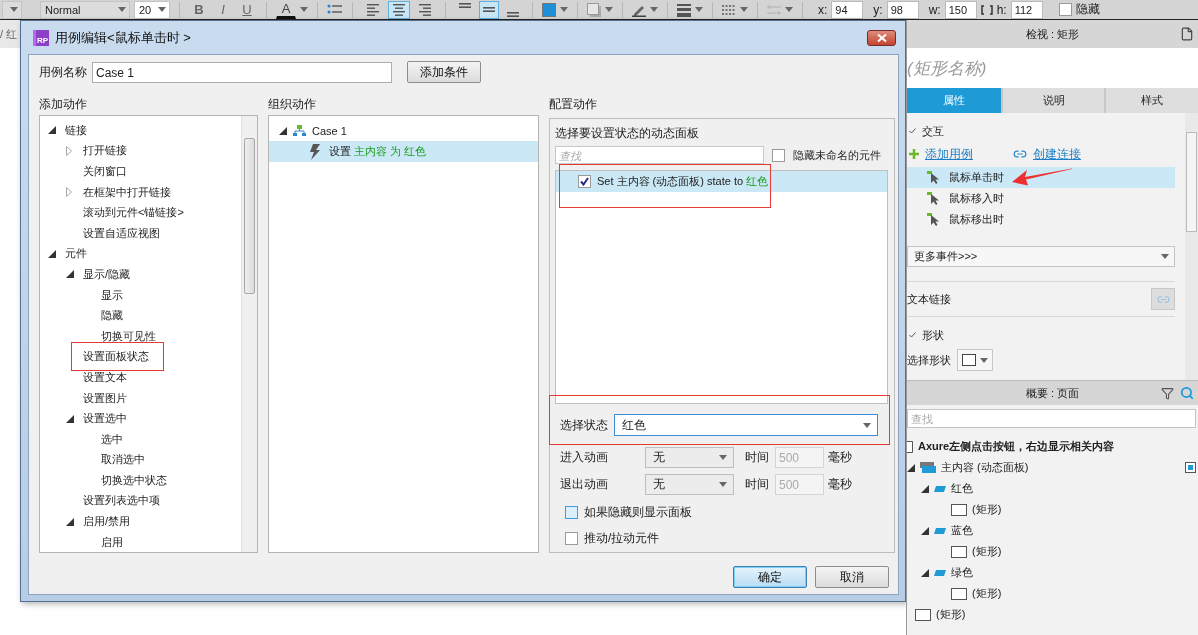 This screenshot has width=1198, height=635. I want to click on font-family-dropdown, so click(12, 9).